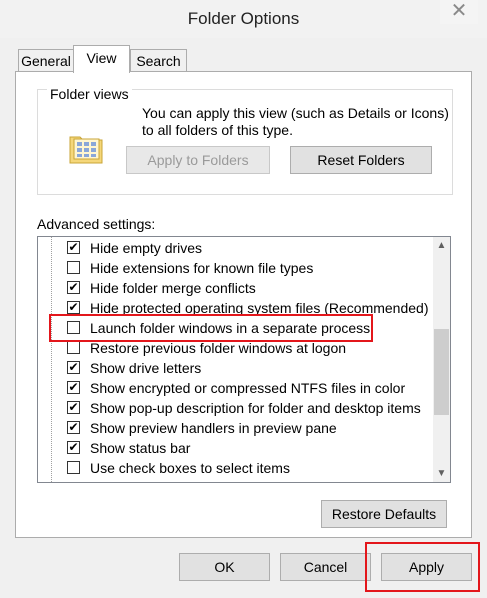 This screenshot has height=598, width=487. I want to click on list-item: ✔ Show preview handlers in preview pane, so click(233, 428).